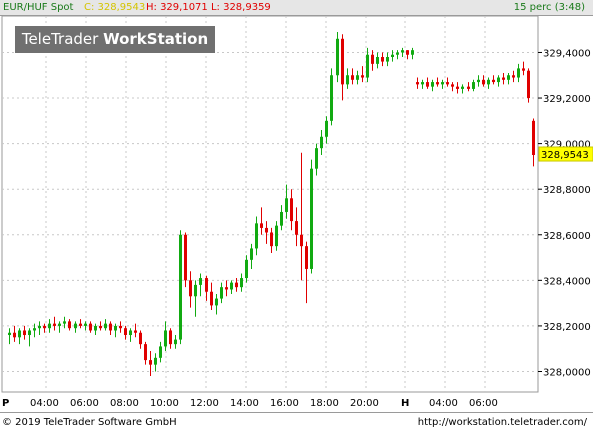  What do you see at coordinates (502, 422) in the screenshot?
I see `footer-url-link: http://workstation.teletrader.com/` at bounding box center [502, 422].